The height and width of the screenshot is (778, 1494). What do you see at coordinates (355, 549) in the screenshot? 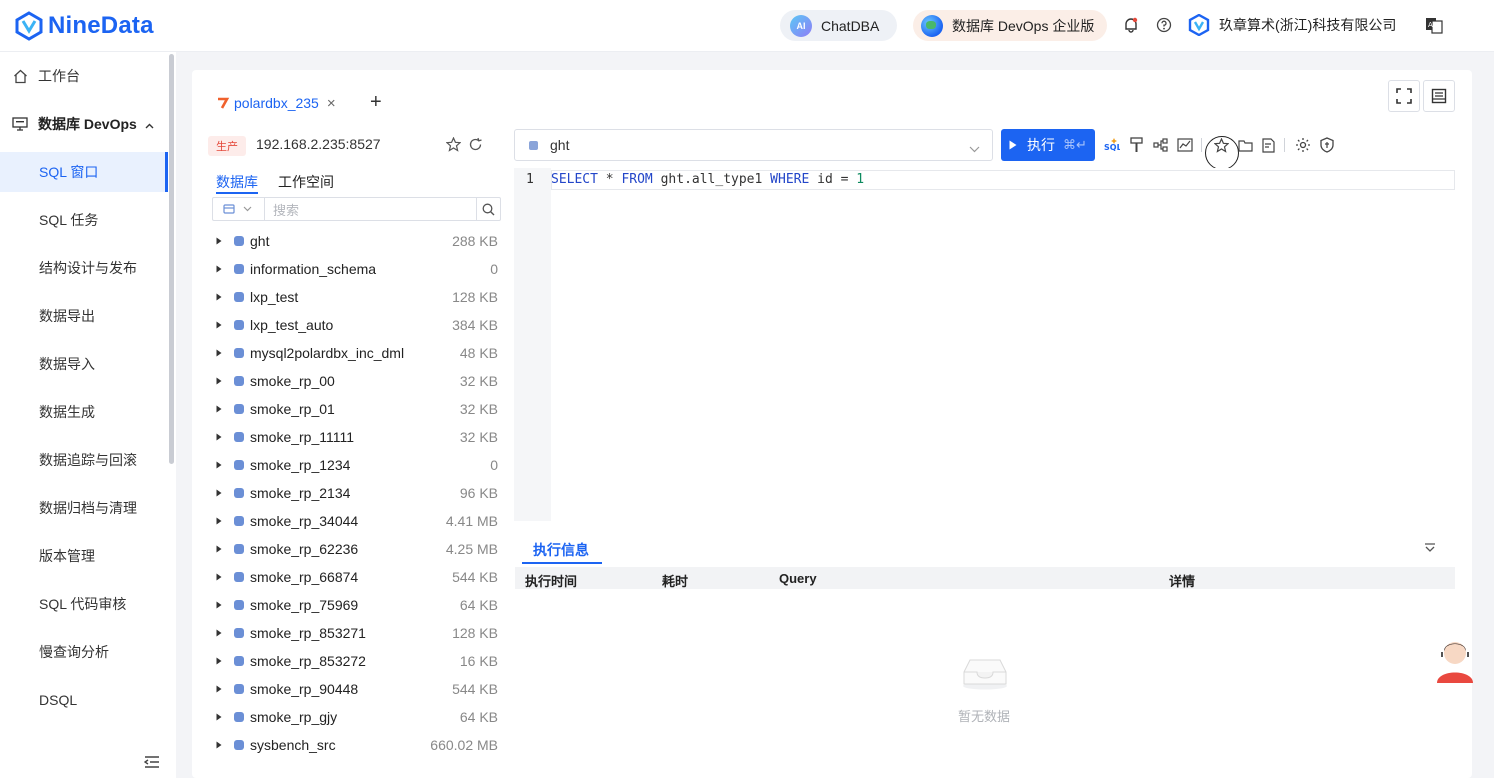
I see `database-row: smoke_rp_62236 4.25 MB` at bounding box center [355, 549].